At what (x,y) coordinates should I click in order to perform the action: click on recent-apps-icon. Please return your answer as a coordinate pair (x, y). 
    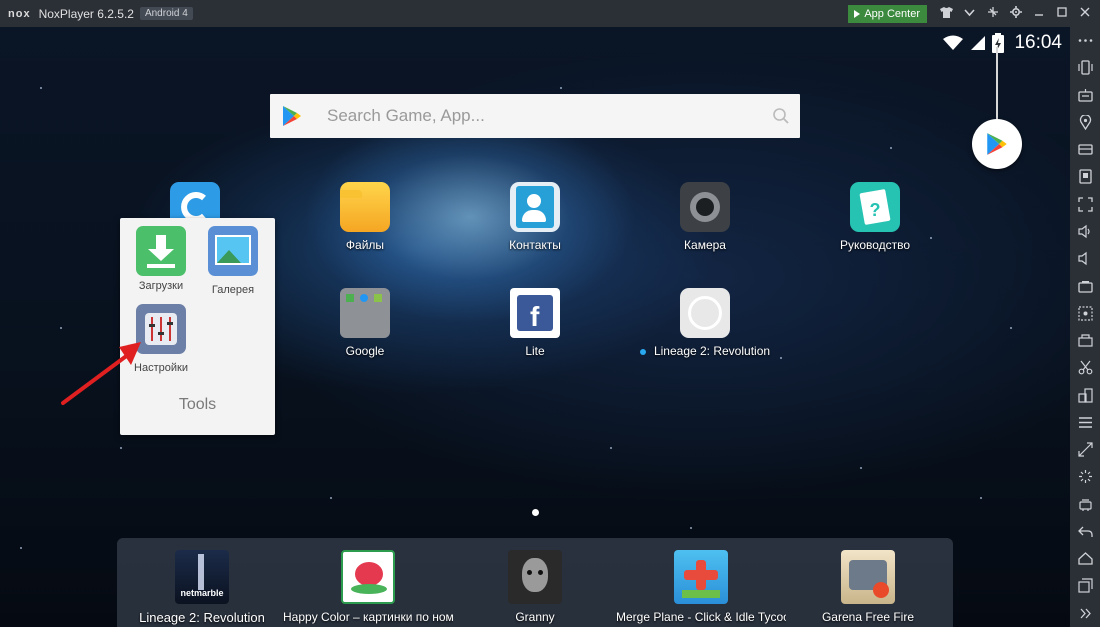
    Looking at the image, I should click on (1085, 586).